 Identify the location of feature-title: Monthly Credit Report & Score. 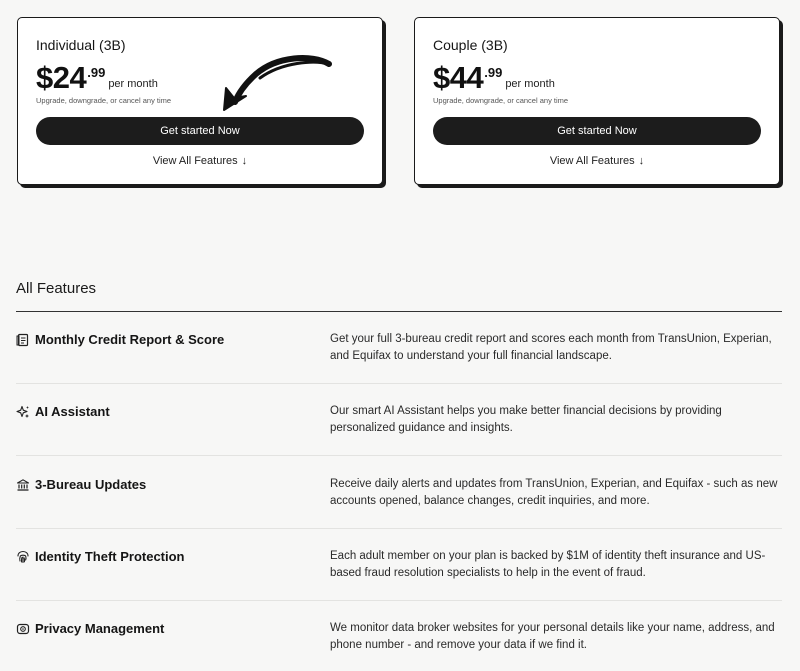
(130, 339).